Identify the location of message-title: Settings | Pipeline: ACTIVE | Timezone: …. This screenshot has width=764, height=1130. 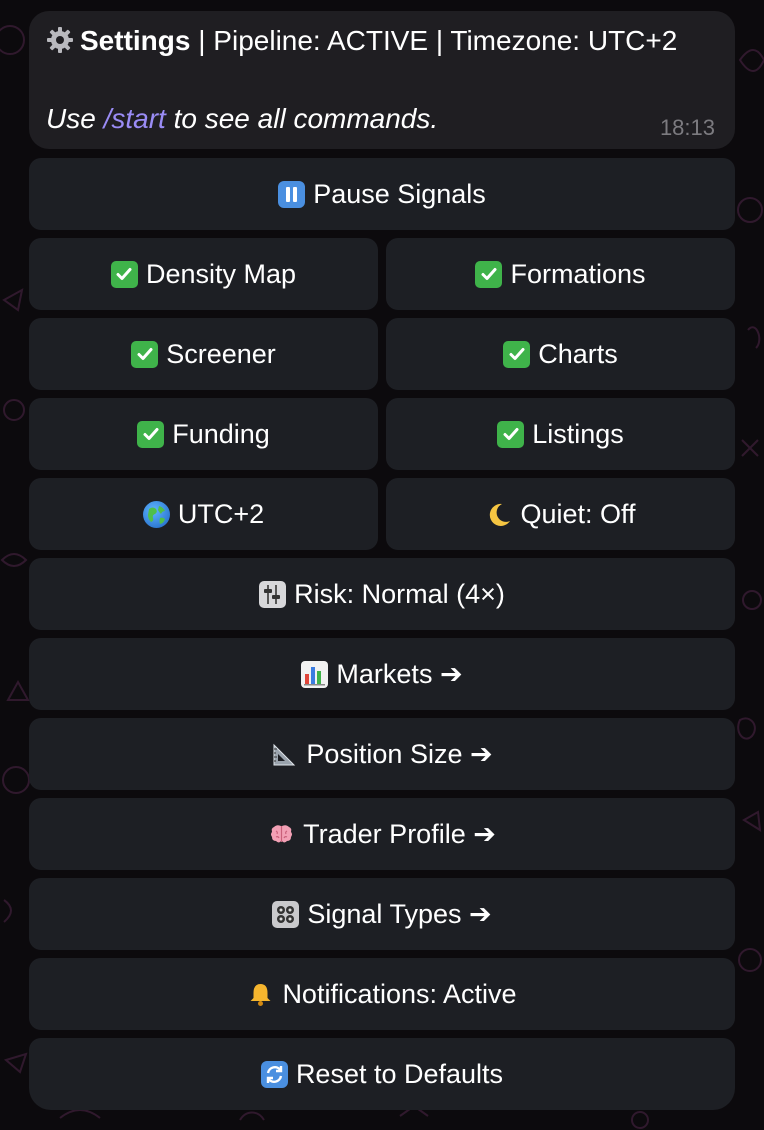
(361, 41).